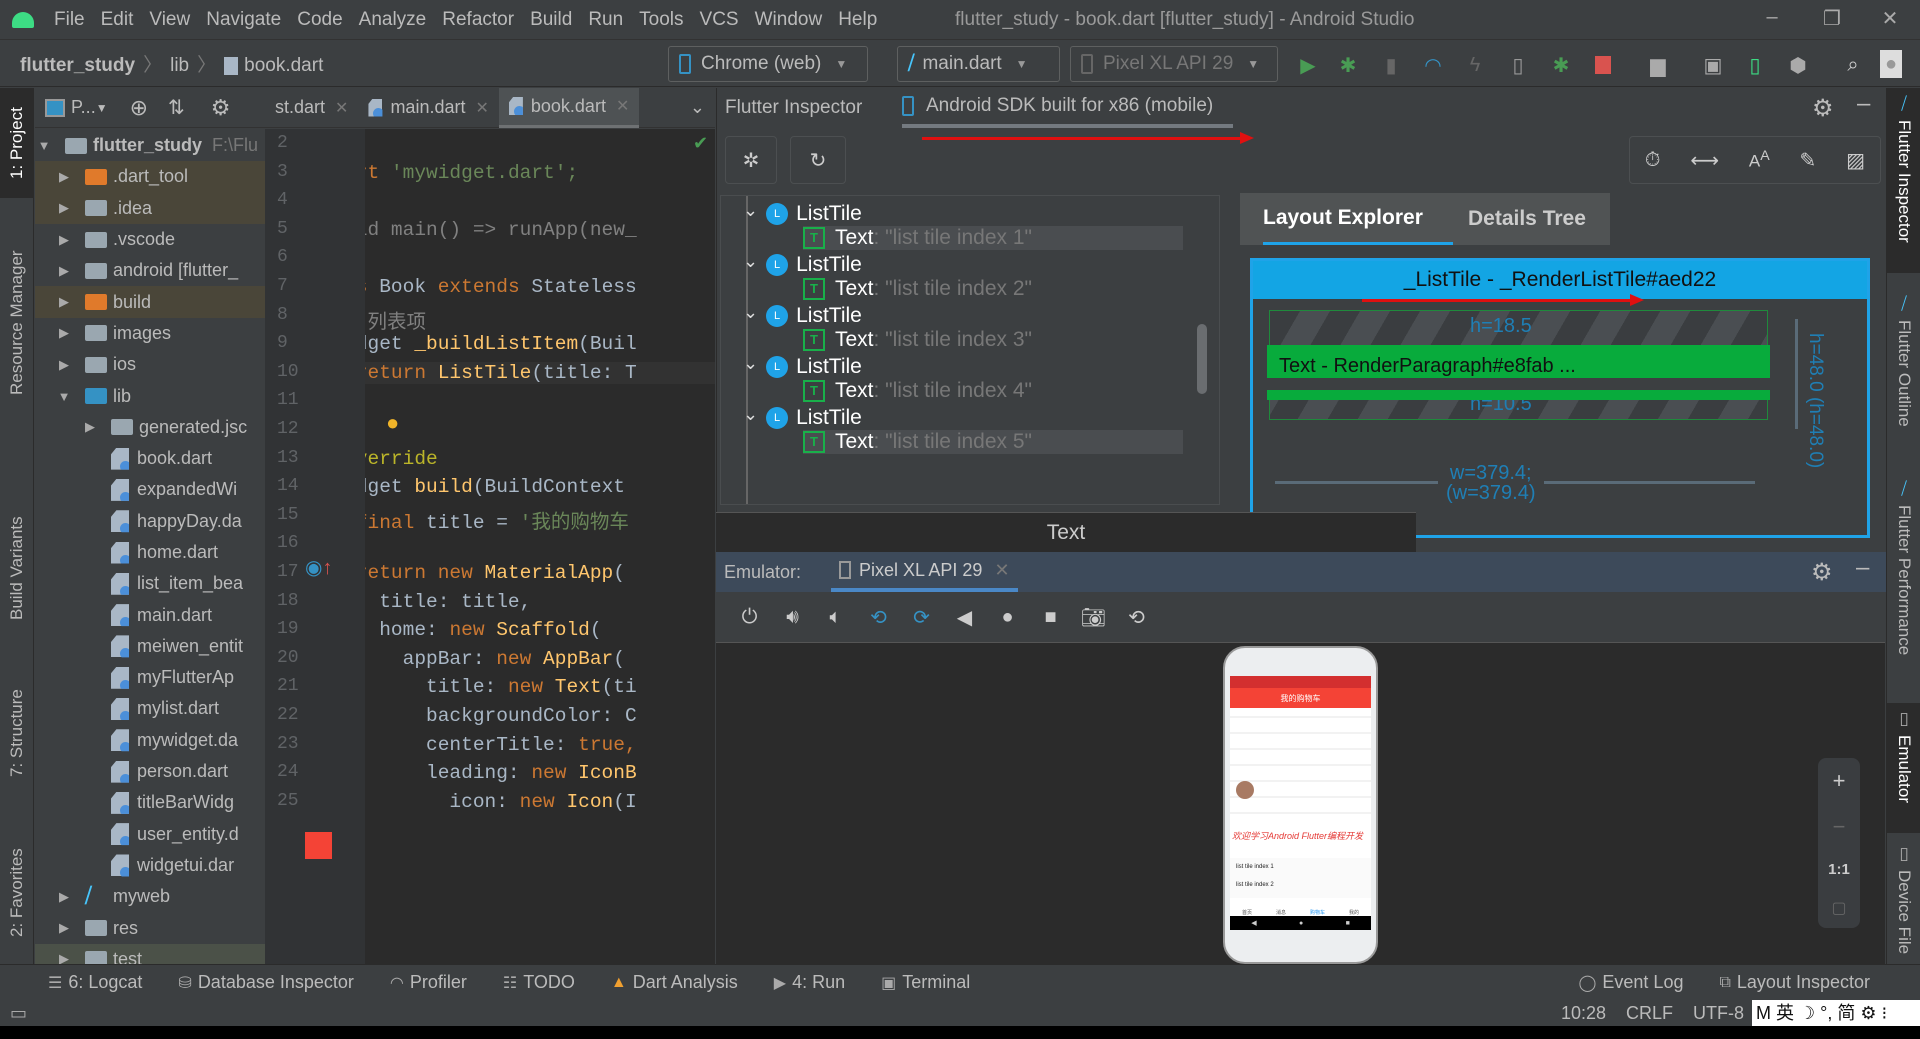 The image size is (1920, 1039). Describe the element at coordinates (150, 771) in the screenshot. I see `tree-item: person.dart` at that location.